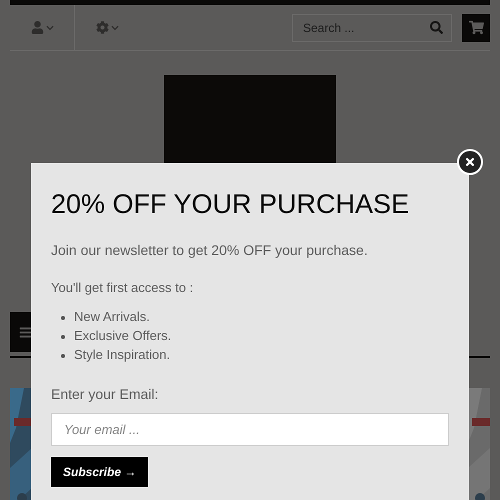 This screenshot has height=500, width=500. What do you see at coordinates (102, 27) in the screenshot?
I see `settings-icon` at bounding box center [102, 27].